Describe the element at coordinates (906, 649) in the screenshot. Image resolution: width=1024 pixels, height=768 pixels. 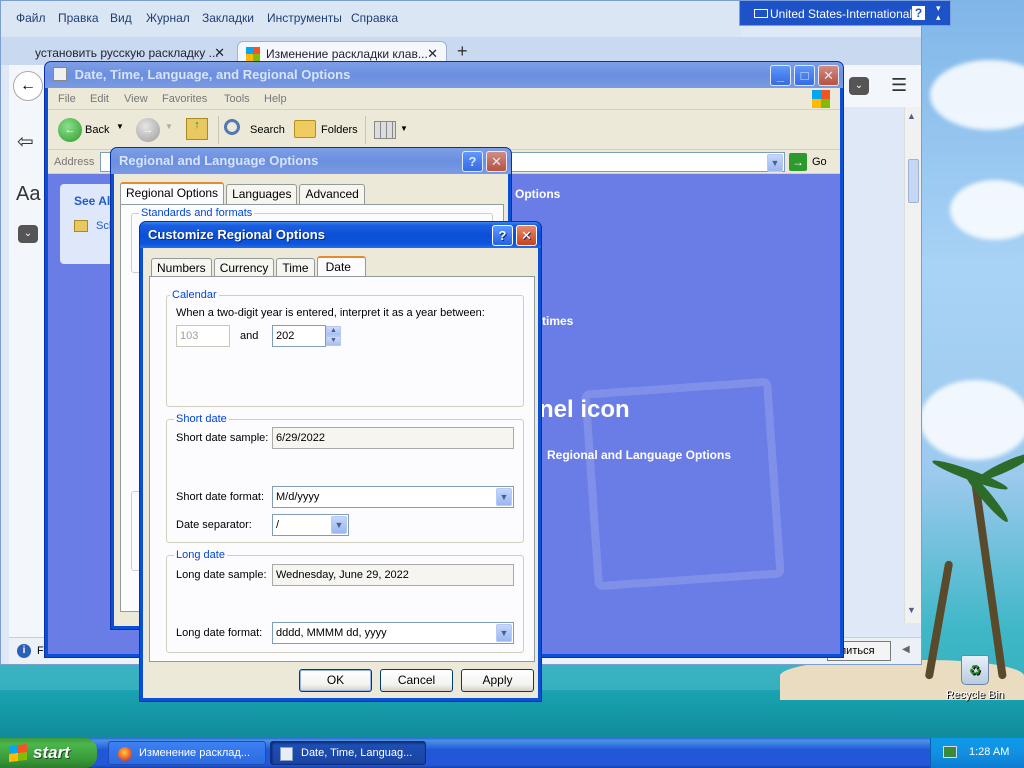
I see `ff-right-scroll-icon: ◀` at that location.